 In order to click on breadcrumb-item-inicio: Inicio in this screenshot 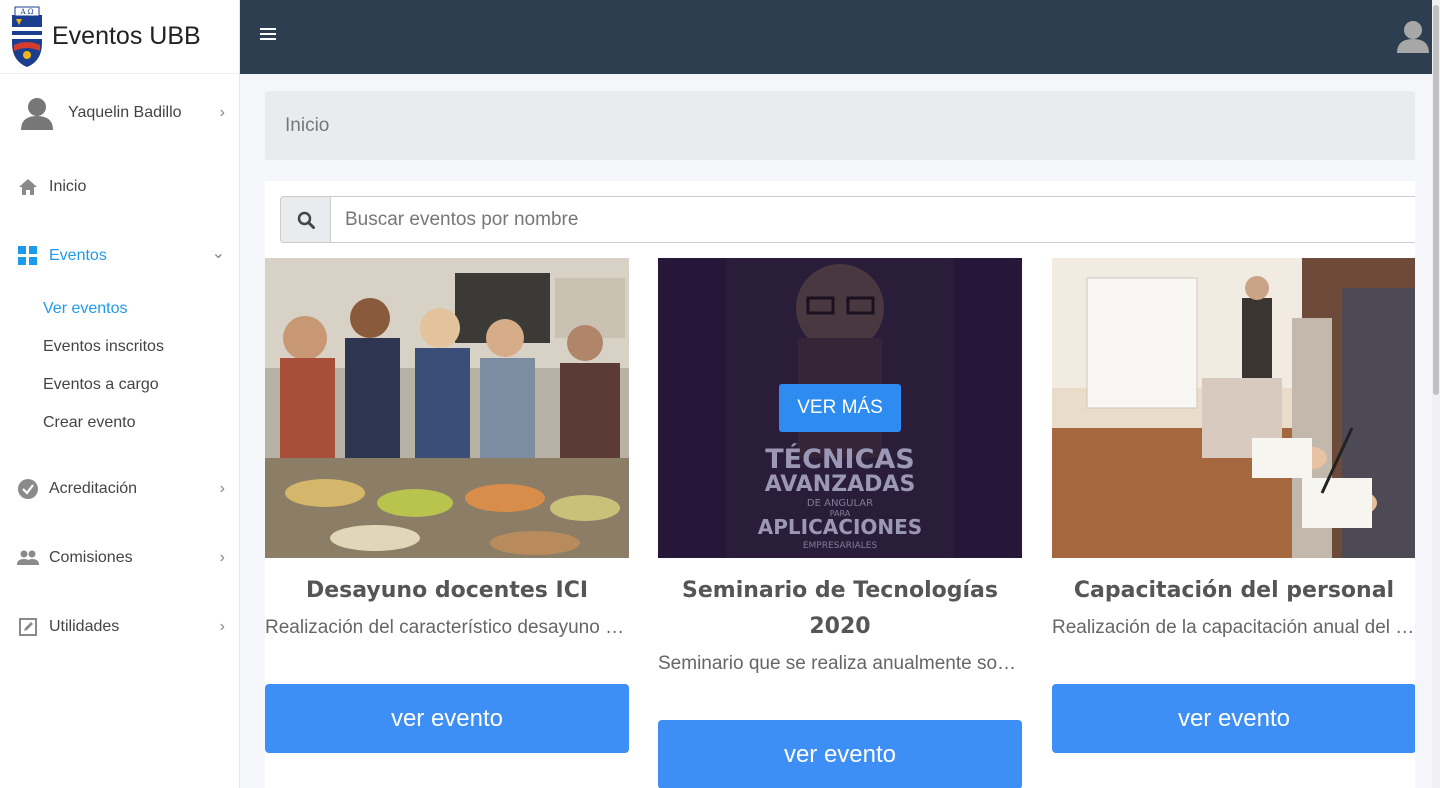, I will do `click(307, 126)`.